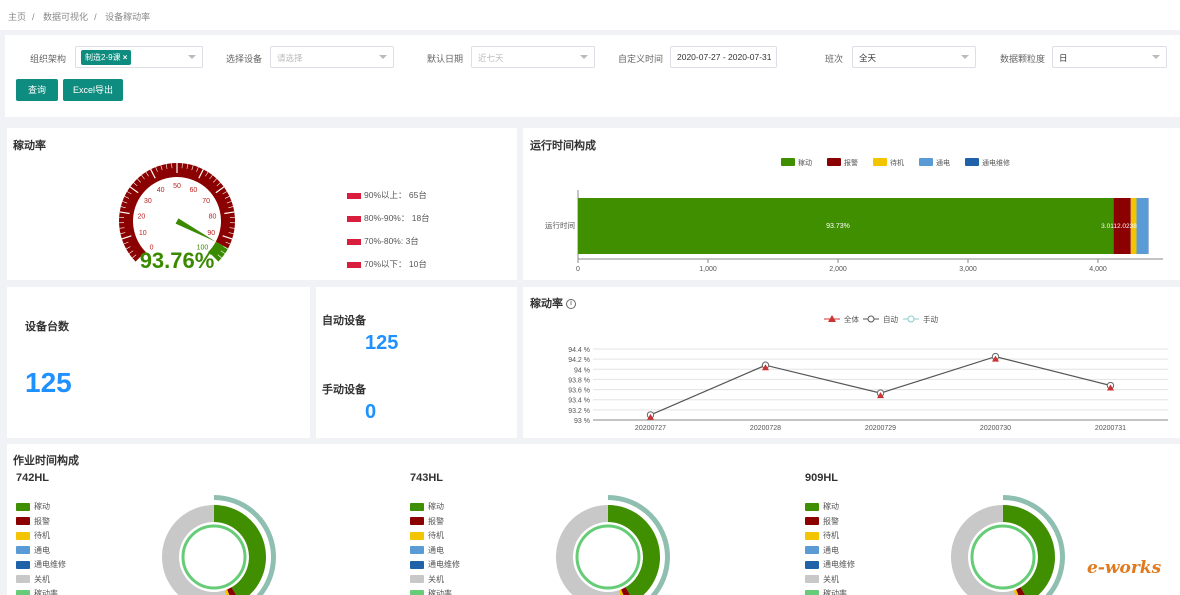  I want to click on trend-y-tick-label: 93.2 %, so click(579, 411).